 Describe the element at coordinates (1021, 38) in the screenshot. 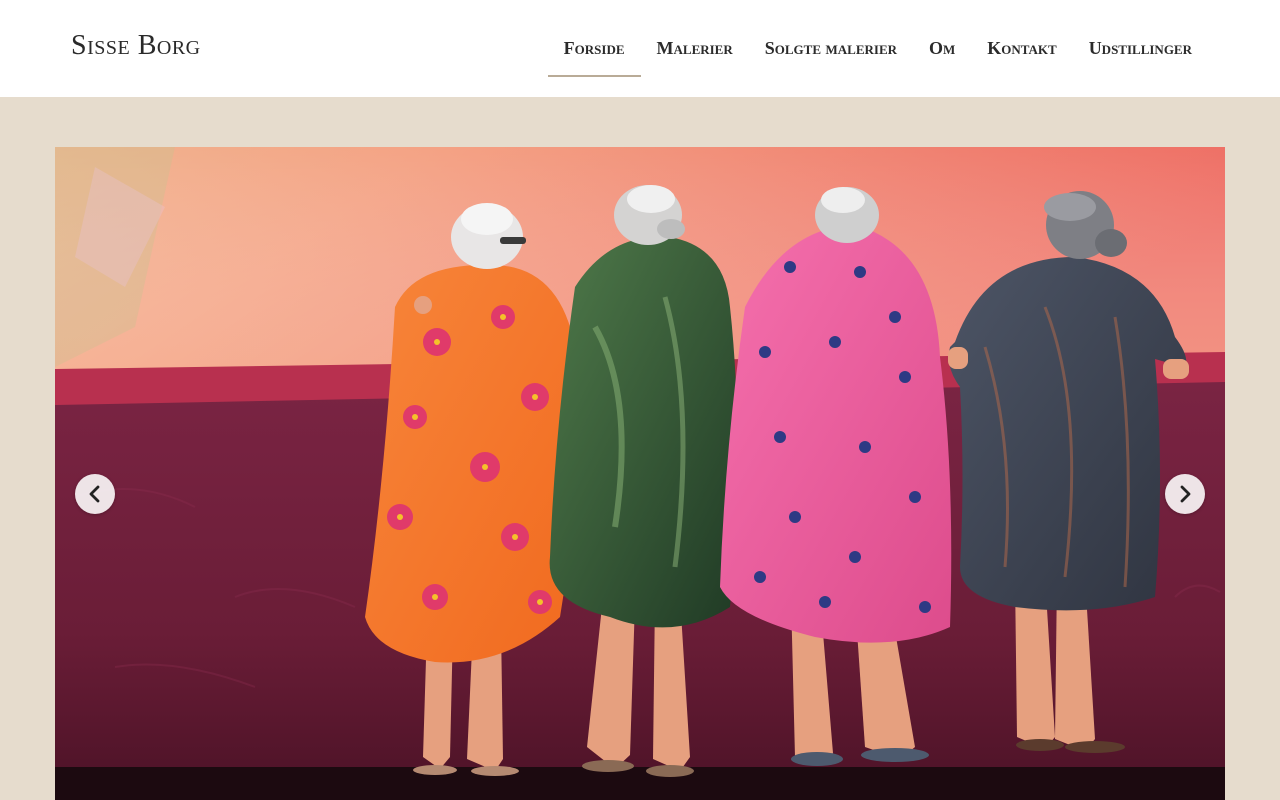

I see `nav-item-kontakt: Kontakt` at that location.